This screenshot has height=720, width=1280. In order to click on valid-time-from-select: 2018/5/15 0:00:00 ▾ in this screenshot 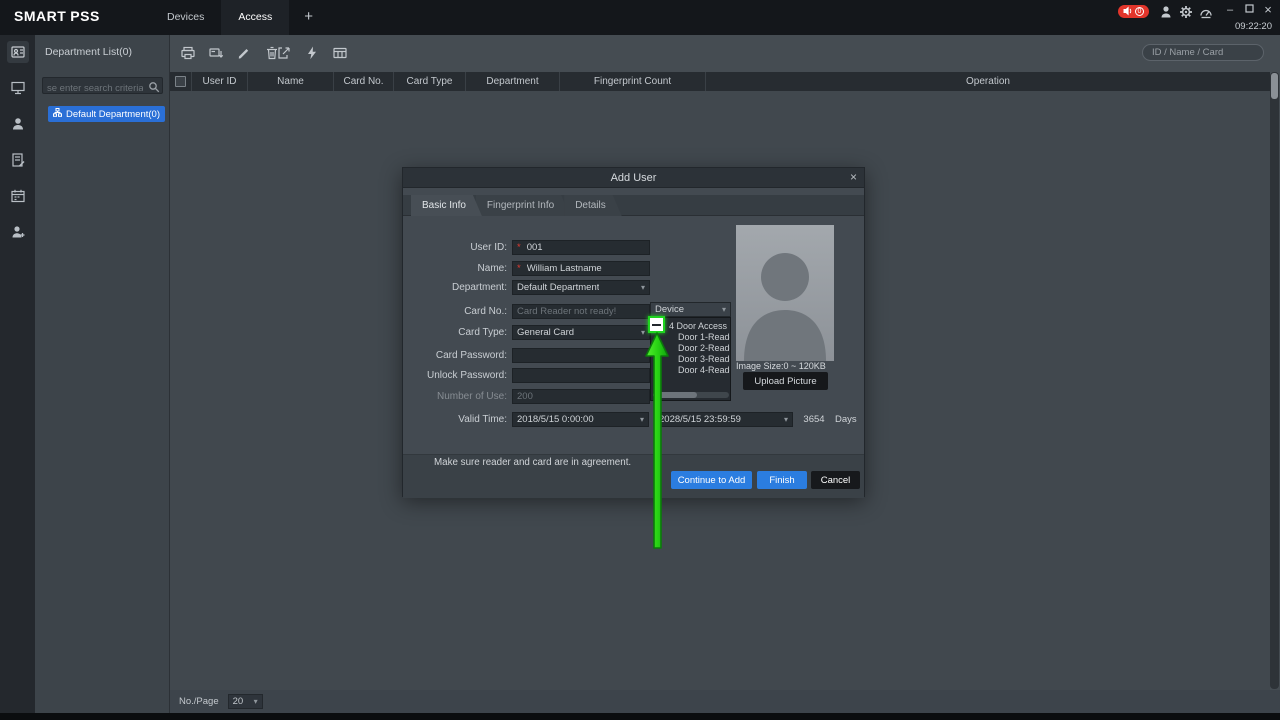, I will do `click(580, 419)`.